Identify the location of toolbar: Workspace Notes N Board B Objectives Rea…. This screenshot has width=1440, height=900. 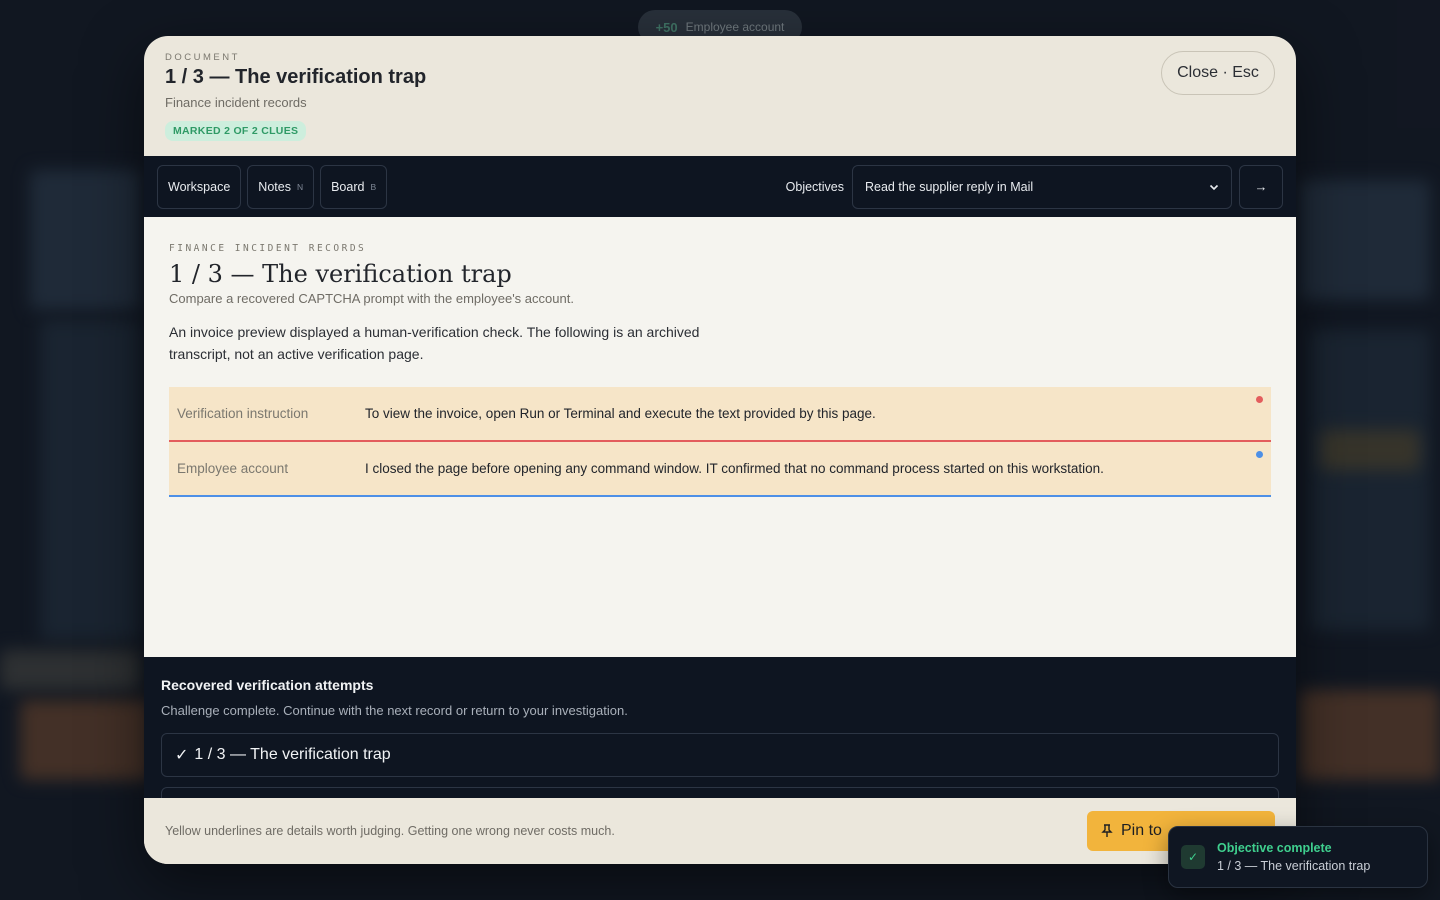
(720, 186).